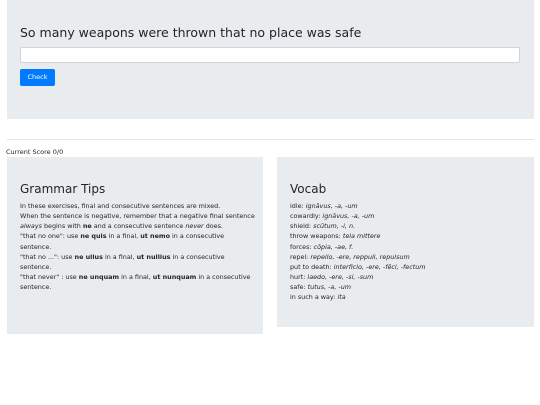  What do you see at coordinates (335, 236) in the screenshot?
I see `vocab-item: throw weapons: tela mittere` at bounding box center [335, 236].